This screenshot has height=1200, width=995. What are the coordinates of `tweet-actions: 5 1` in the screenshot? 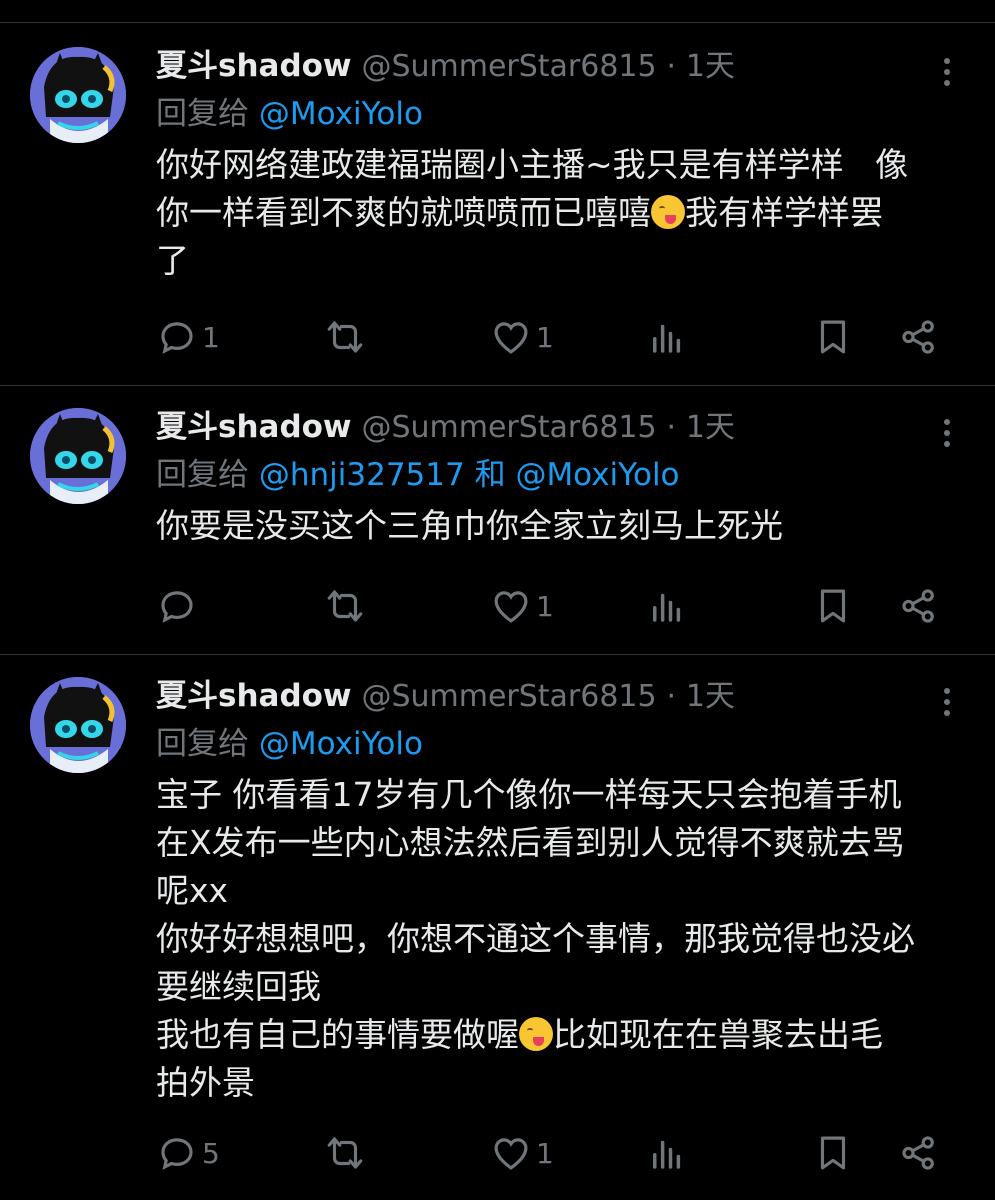 It's located at (551, 1153).